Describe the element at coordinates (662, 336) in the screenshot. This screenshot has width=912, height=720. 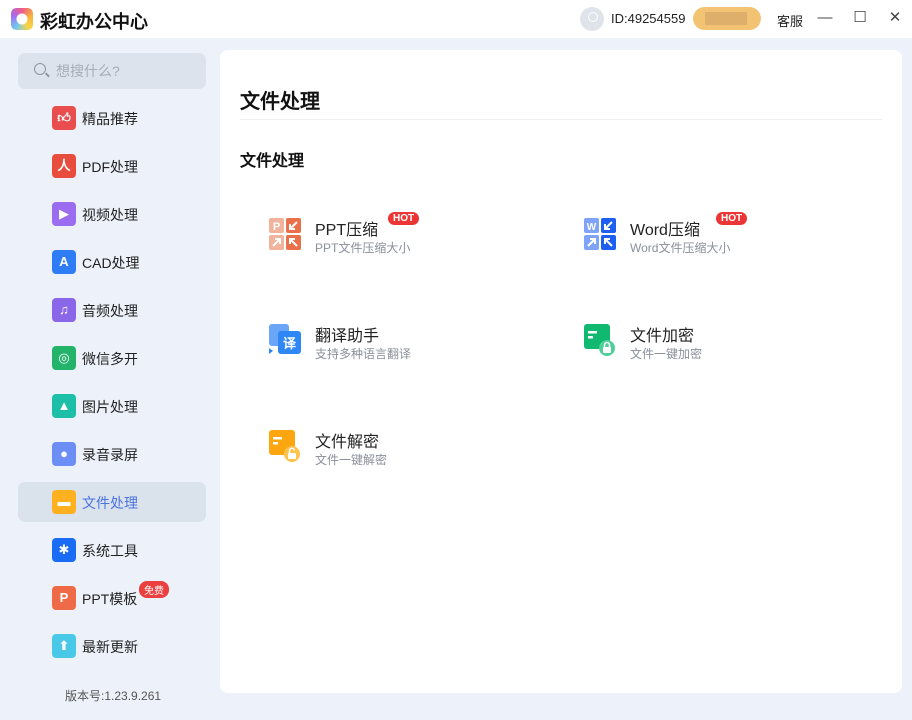
I see `tool-title: 文件加密` at that location.